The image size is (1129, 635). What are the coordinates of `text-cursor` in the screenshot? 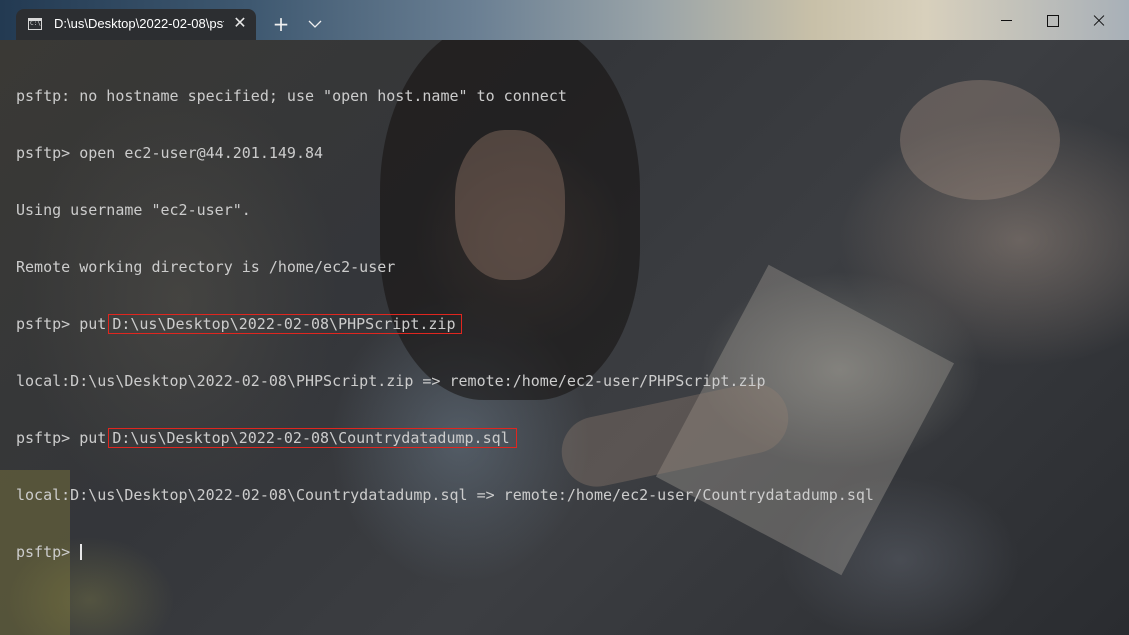 It's located at (81, 552).